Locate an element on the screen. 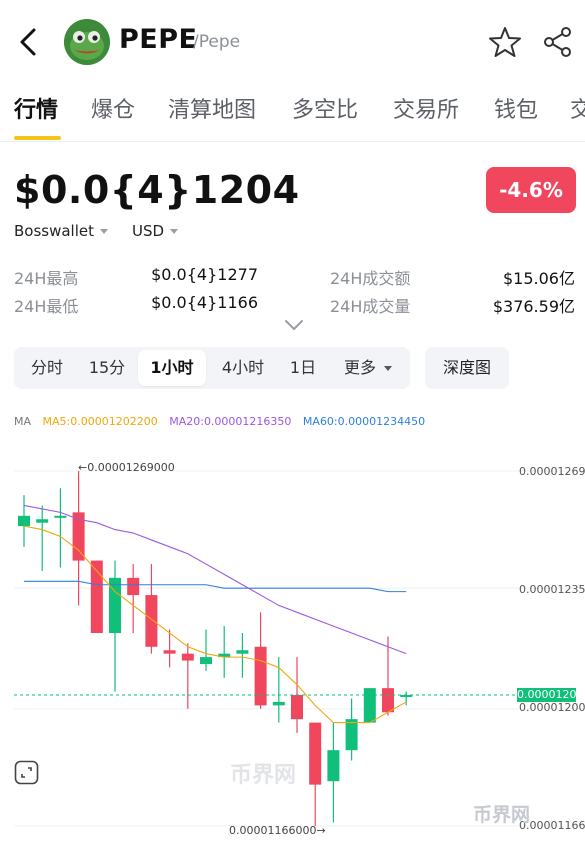  depth-chart-button: 深度图 is located at coordinates (467, 368).